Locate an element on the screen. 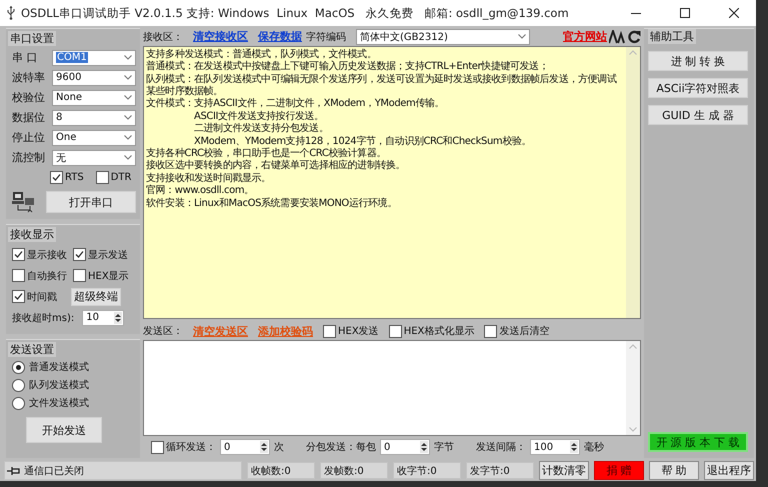  checkbox-label: 自动换行 is located at coordinates (47, 276).